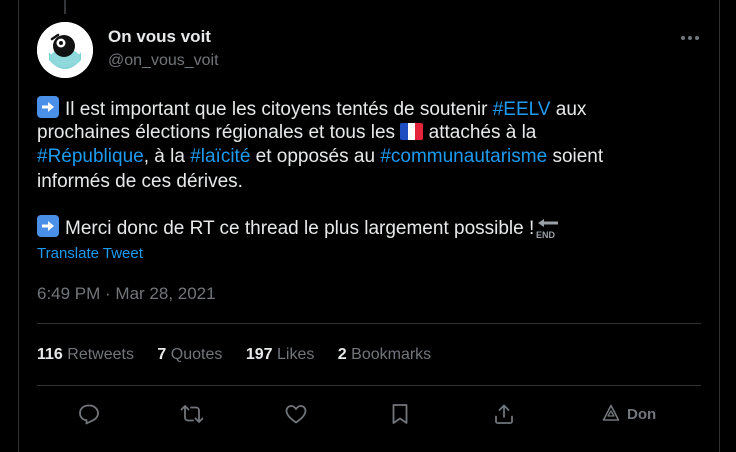 This screenshot has height=452, width=736. What do you see at coordinates (522, 109) in the screenshot?
I see `hashtag-eelv: #EELV` at bounding box center [522, 109].